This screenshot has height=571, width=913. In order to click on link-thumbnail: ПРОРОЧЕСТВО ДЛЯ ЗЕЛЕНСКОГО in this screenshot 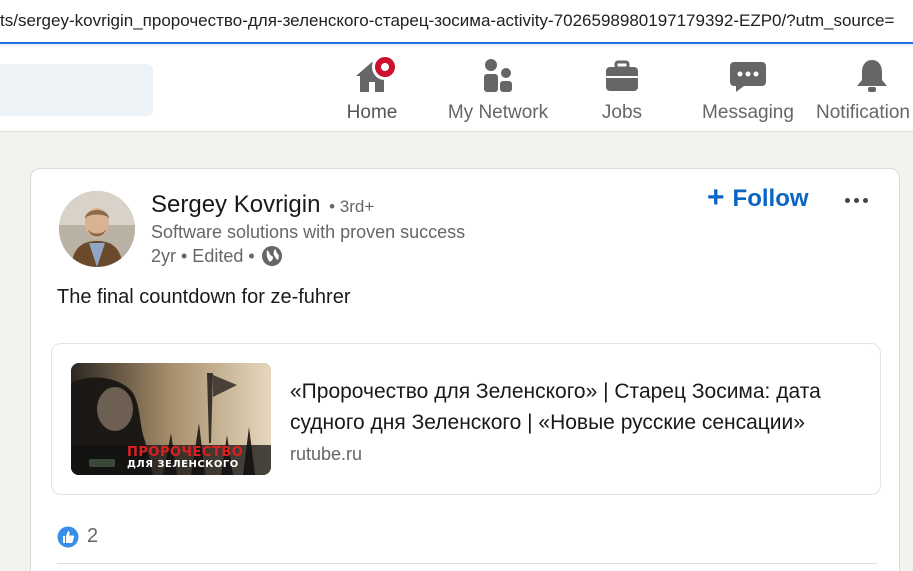, I will do `click(171, 419)`.